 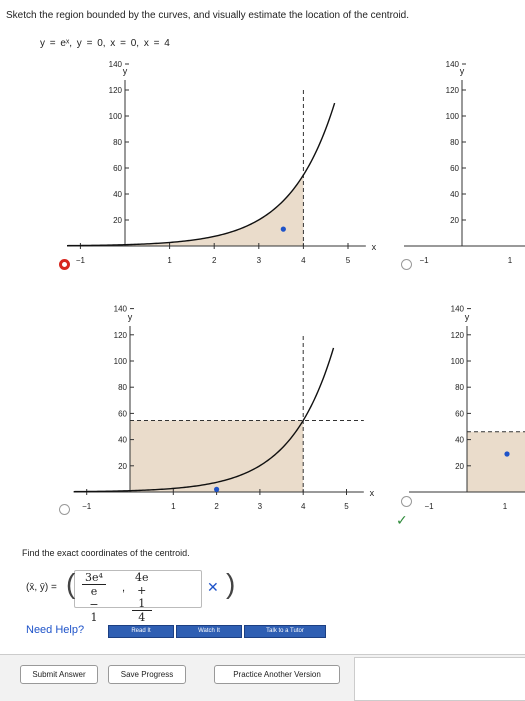 I want to click on g1-x-axis-label: x, so click(x=374, y=247).